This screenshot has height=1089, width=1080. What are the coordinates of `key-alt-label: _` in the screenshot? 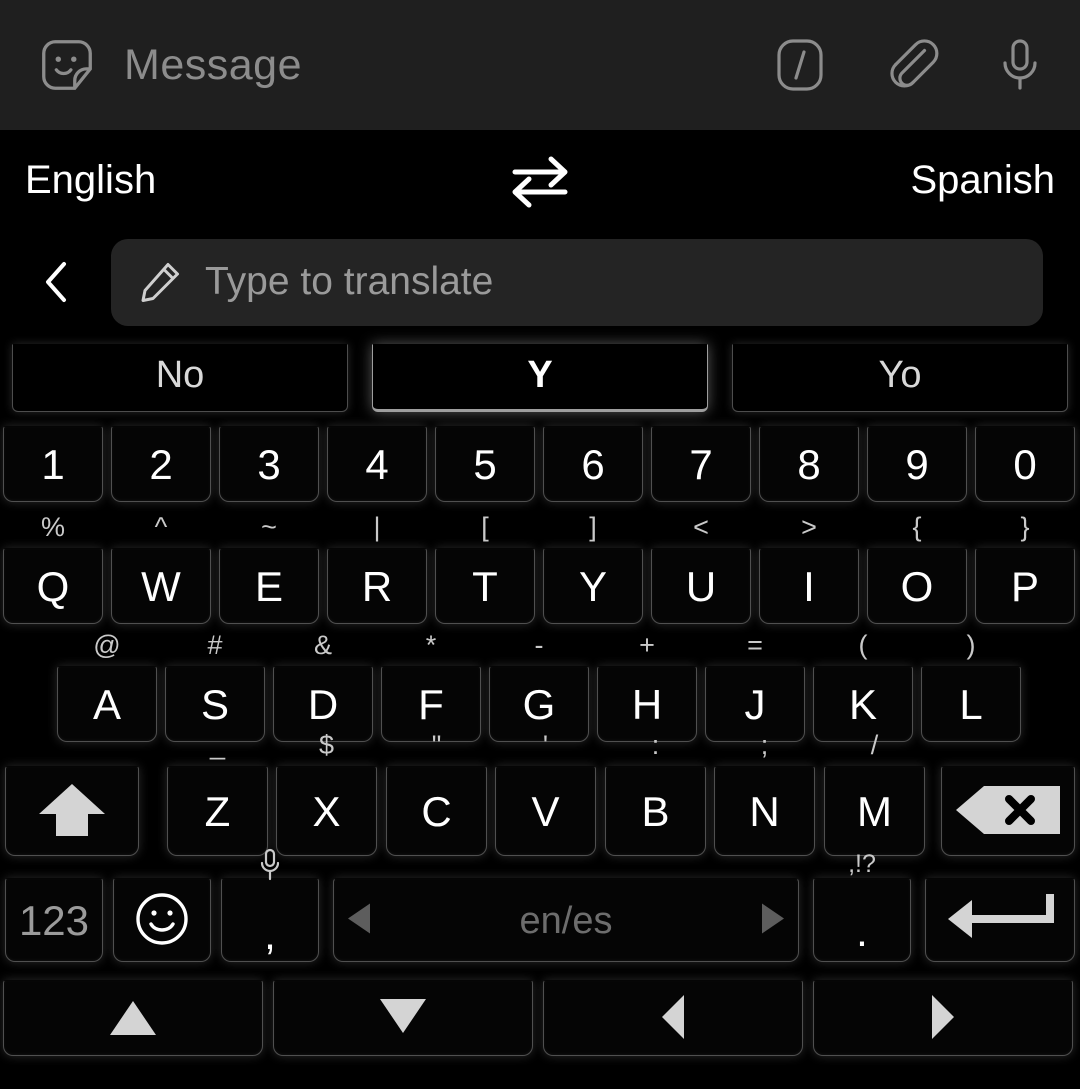 It's located at (217, 745).